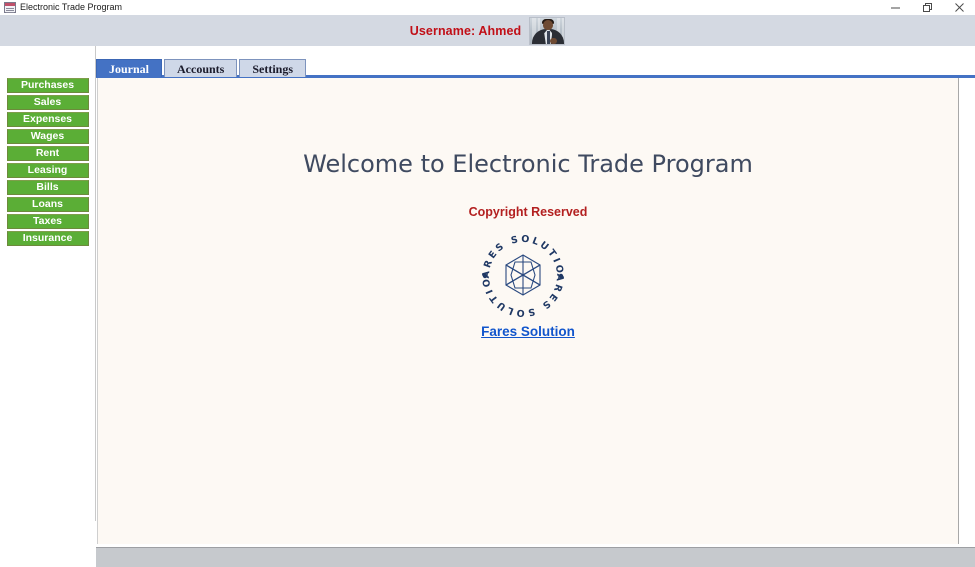  Describe the element at coordinates (201, 68) in the screenshot. I see `tab-accounts: Accounts` at that location.